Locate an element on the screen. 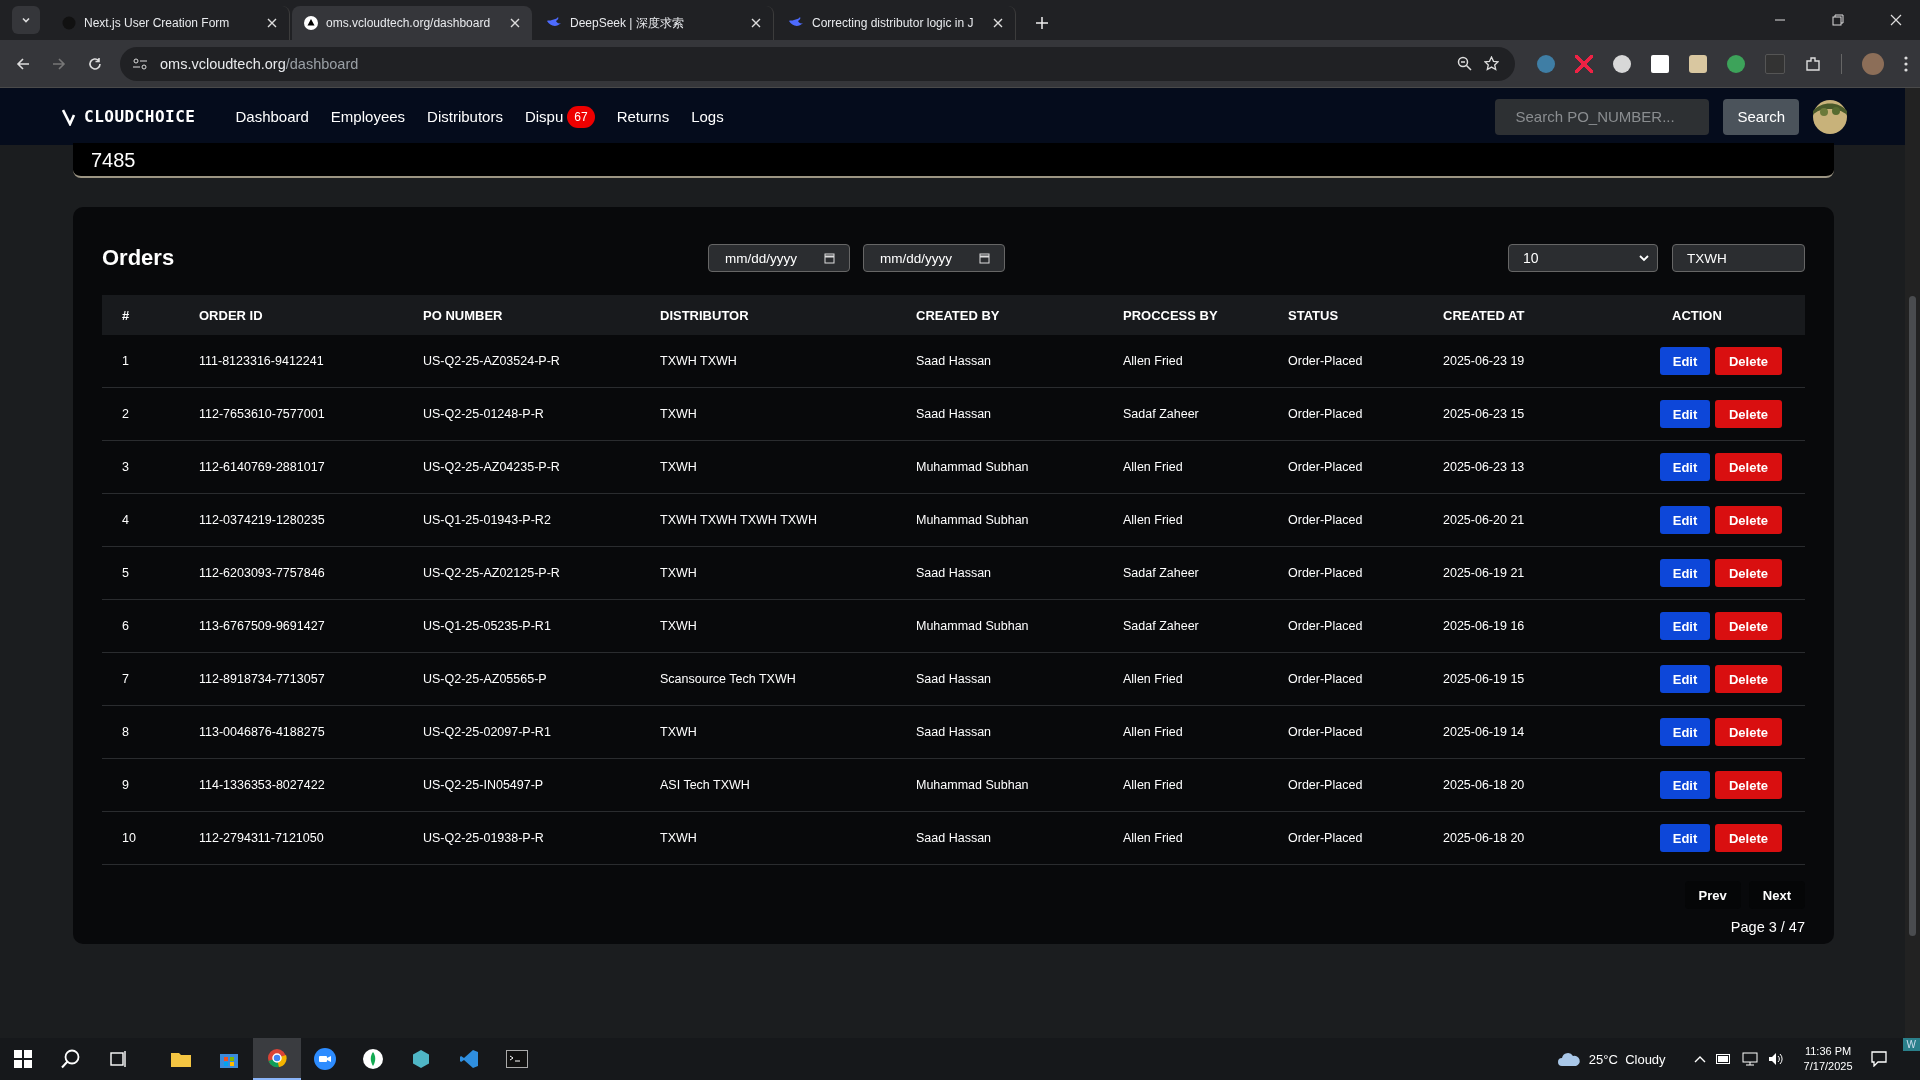  table-cell-text: 112-0374219-1280235 is located at coordinates (262, 520).